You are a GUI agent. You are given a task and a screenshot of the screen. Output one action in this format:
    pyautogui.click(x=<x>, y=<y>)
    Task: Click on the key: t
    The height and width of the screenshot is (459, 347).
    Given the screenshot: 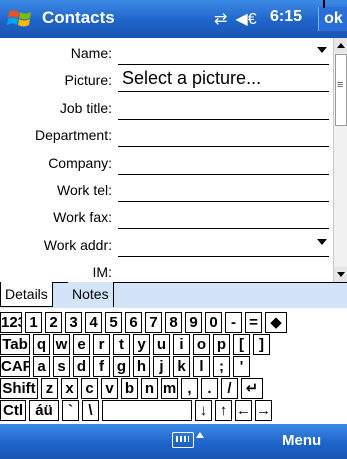 What is the action you would take?
    pyautogui.click(x=121, y=344)
    